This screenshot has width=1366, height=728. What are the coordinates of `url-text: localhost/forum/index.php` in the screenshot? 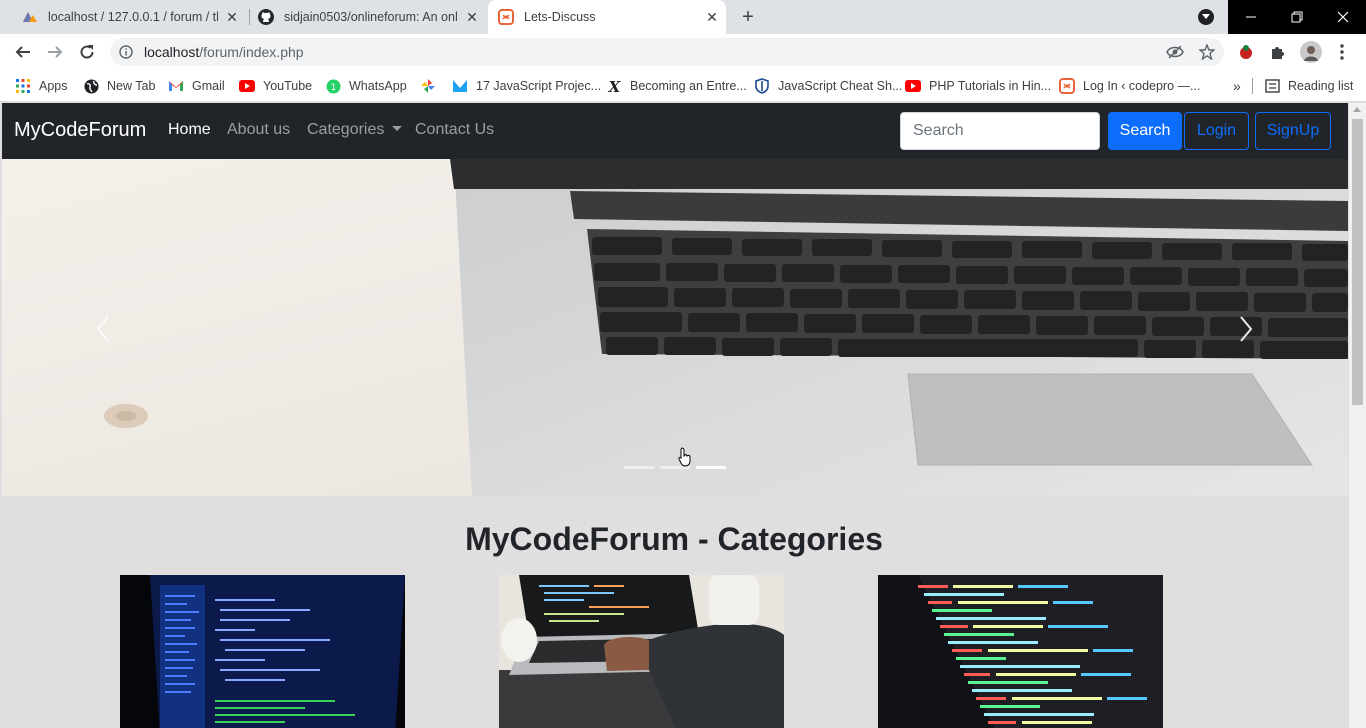 It's located at (224, 52).